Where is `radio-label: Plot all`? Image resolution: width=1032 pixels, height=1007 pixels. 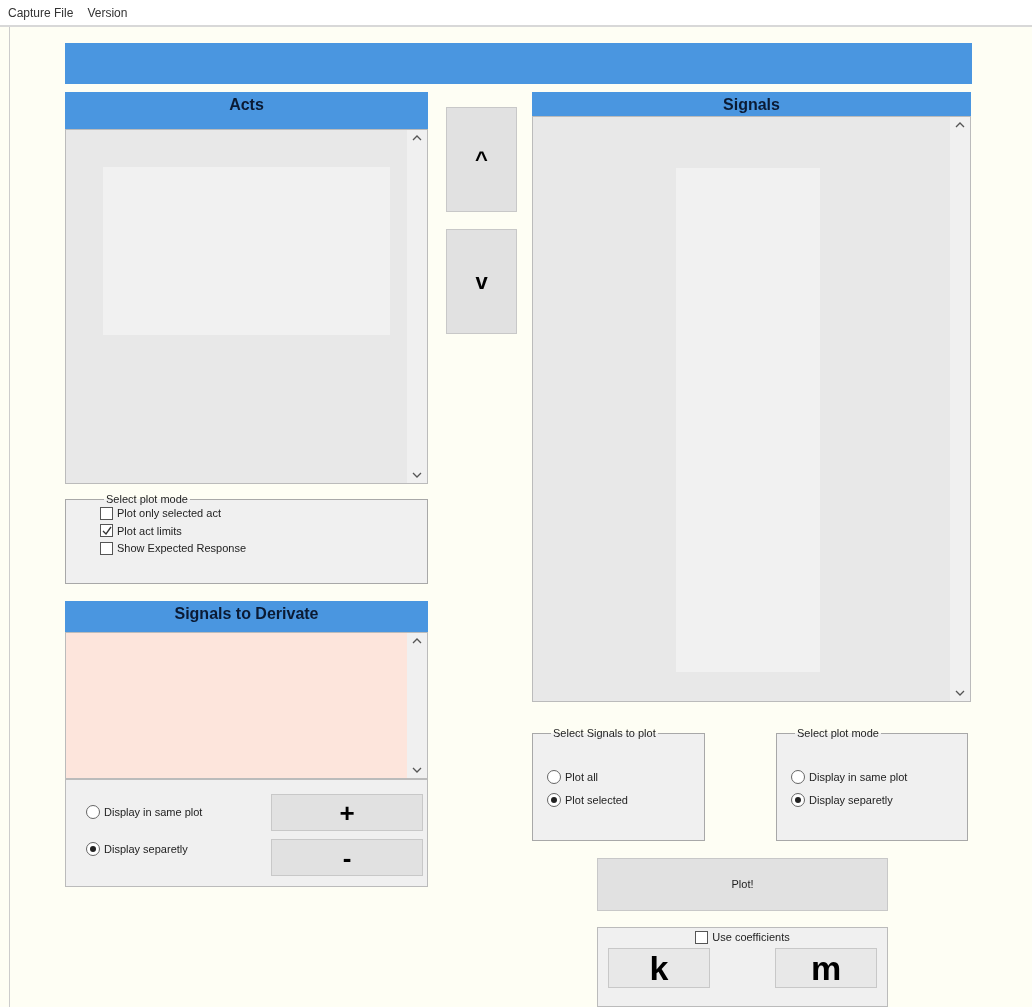 radio-label: Plot all is located at coordinates (582, 777).